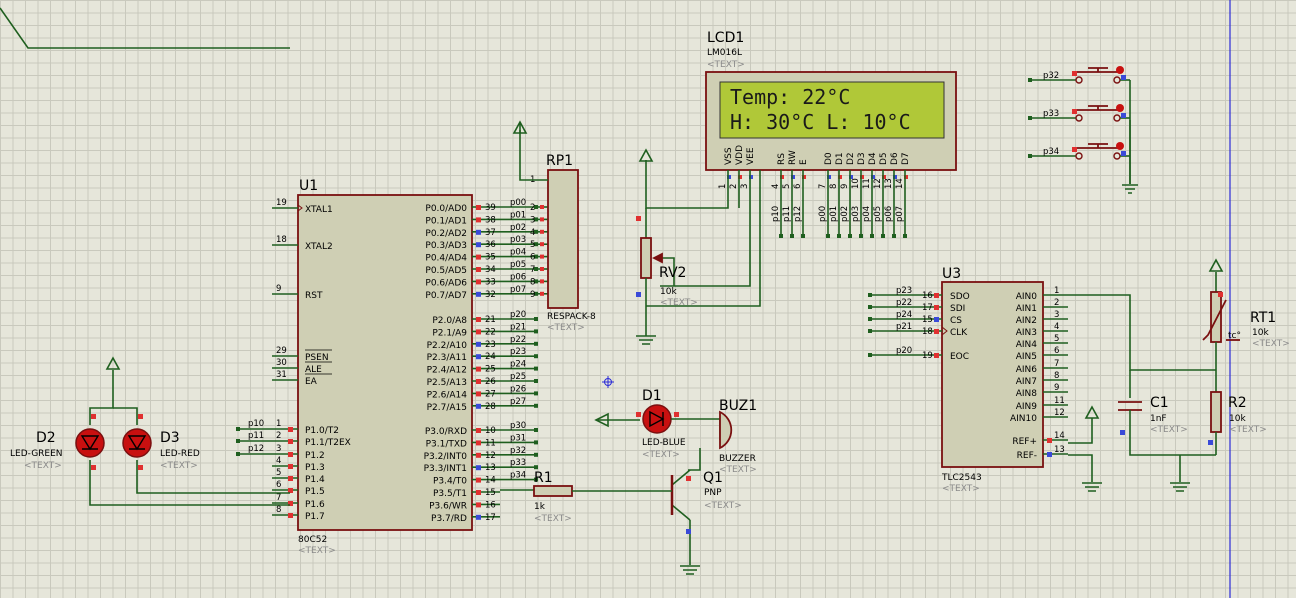 The width and height of the screenshot is (1296, 598). What do you see at coordinates (543, 478) in the screenshot?
I see `r1-ref-label: R1` at bounding box center [543, 478].